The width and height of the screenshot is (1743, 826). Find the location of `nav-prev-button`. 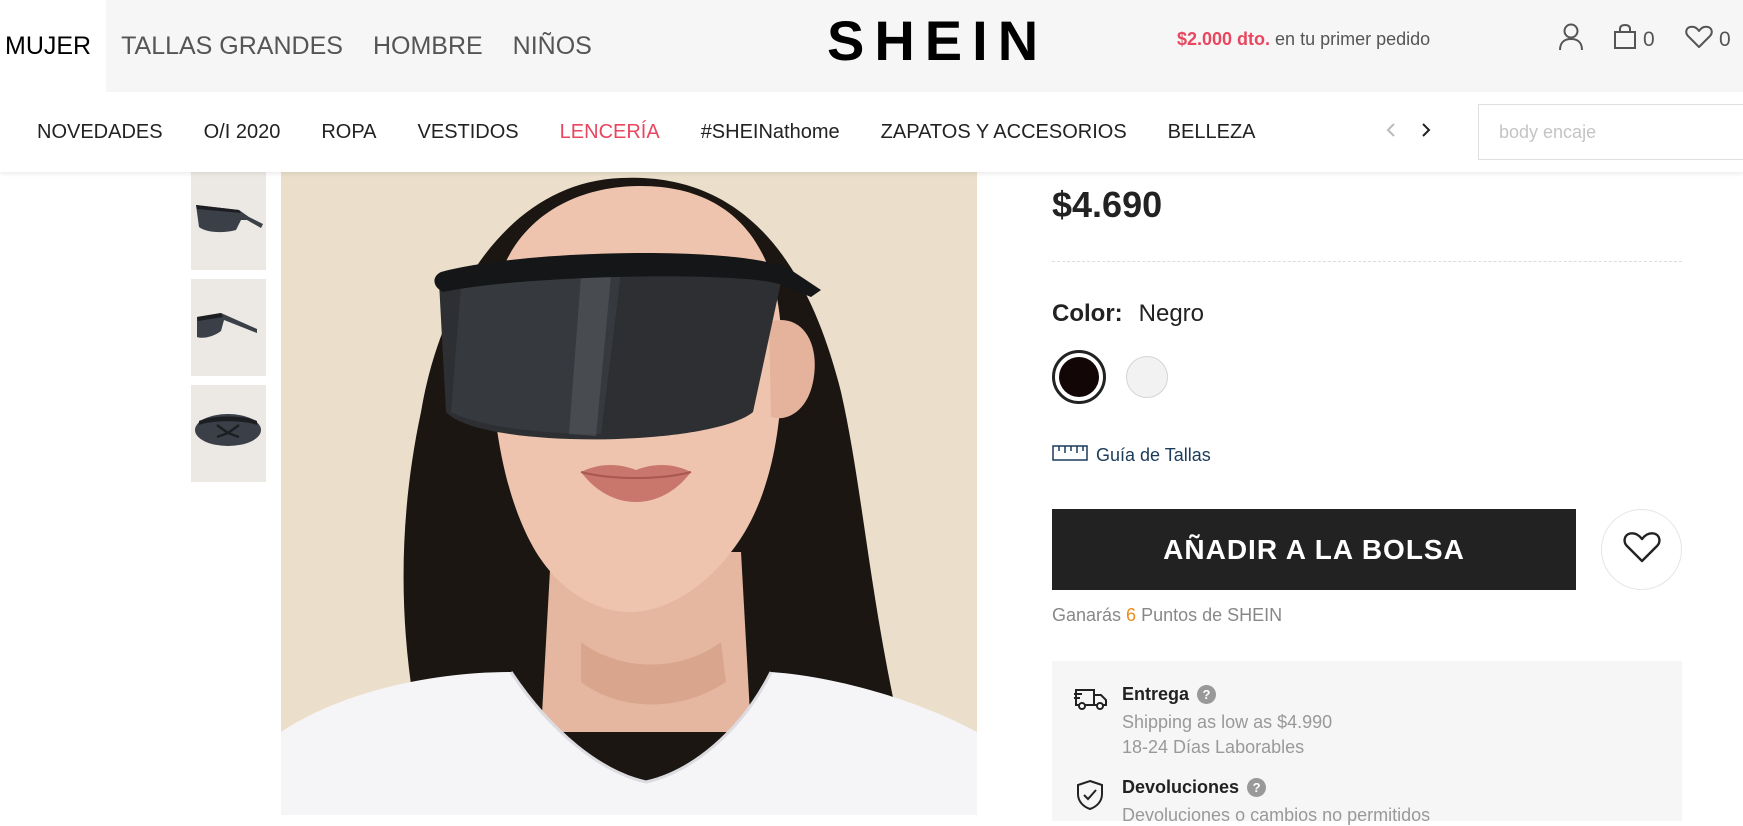

nav-prev-button is located at coordinates (1391, 132).